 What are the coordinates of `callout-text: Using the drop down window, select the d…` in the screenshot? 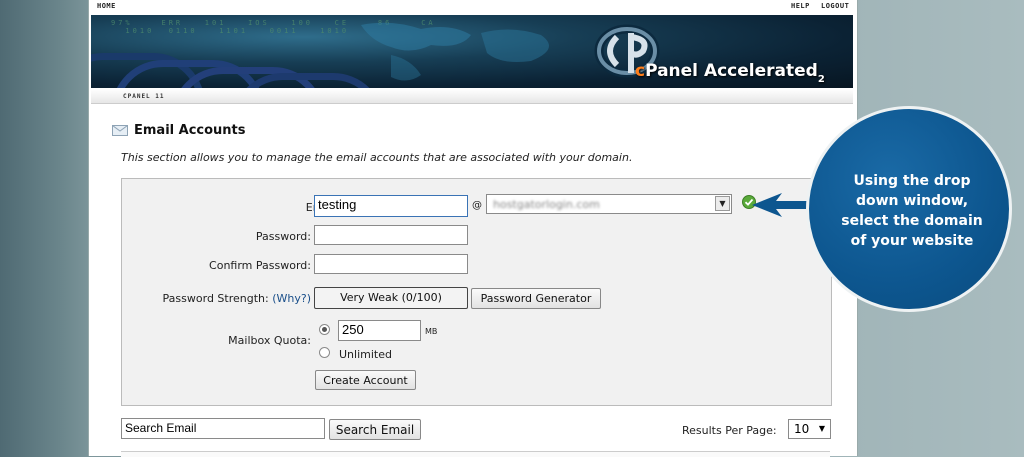 It's located at (912, 211).